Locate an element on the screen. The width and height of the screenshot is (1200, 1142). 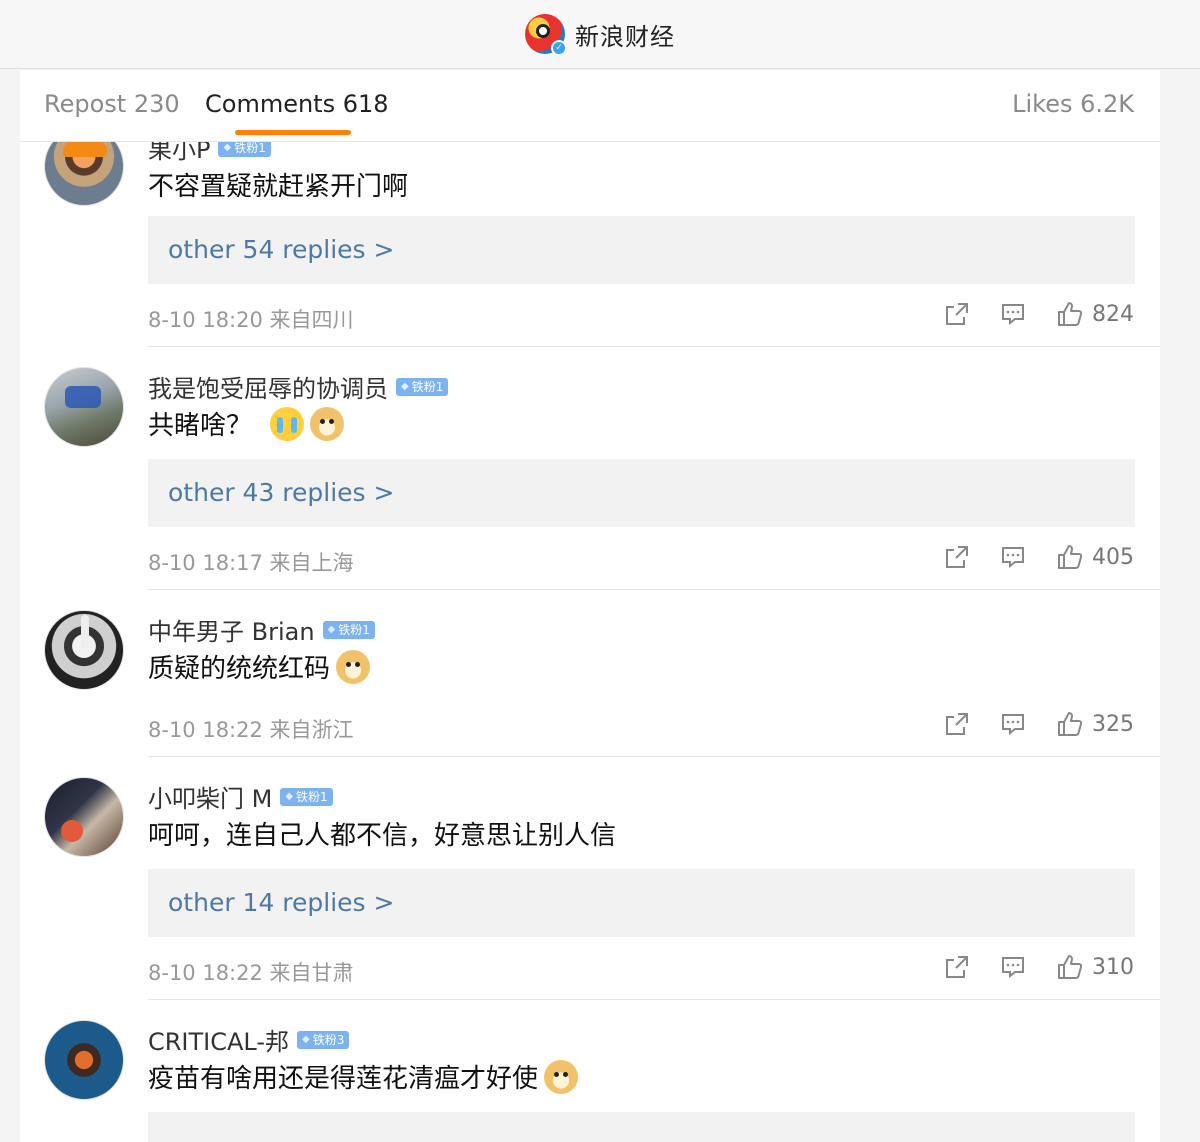
more-replies-link is located at coordinates (641, 1127).